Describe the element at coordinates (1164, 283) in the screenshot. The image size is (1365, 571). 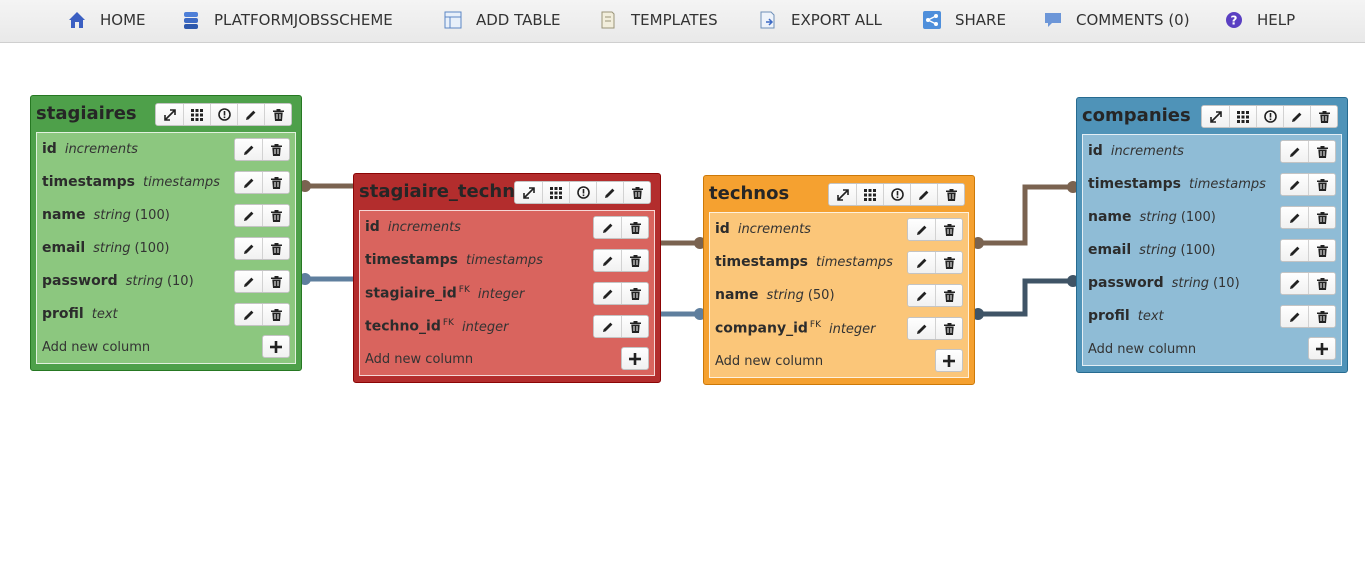
I see `column-name: password string (10)` at that location.